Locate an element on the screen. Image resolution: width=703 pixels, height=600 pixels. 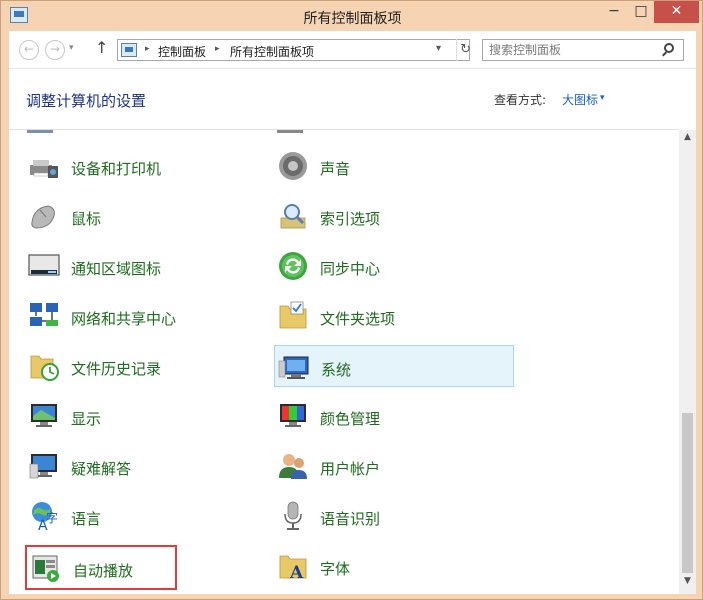
item-label: 文件夹选项 is located at coordinates (358, 319).